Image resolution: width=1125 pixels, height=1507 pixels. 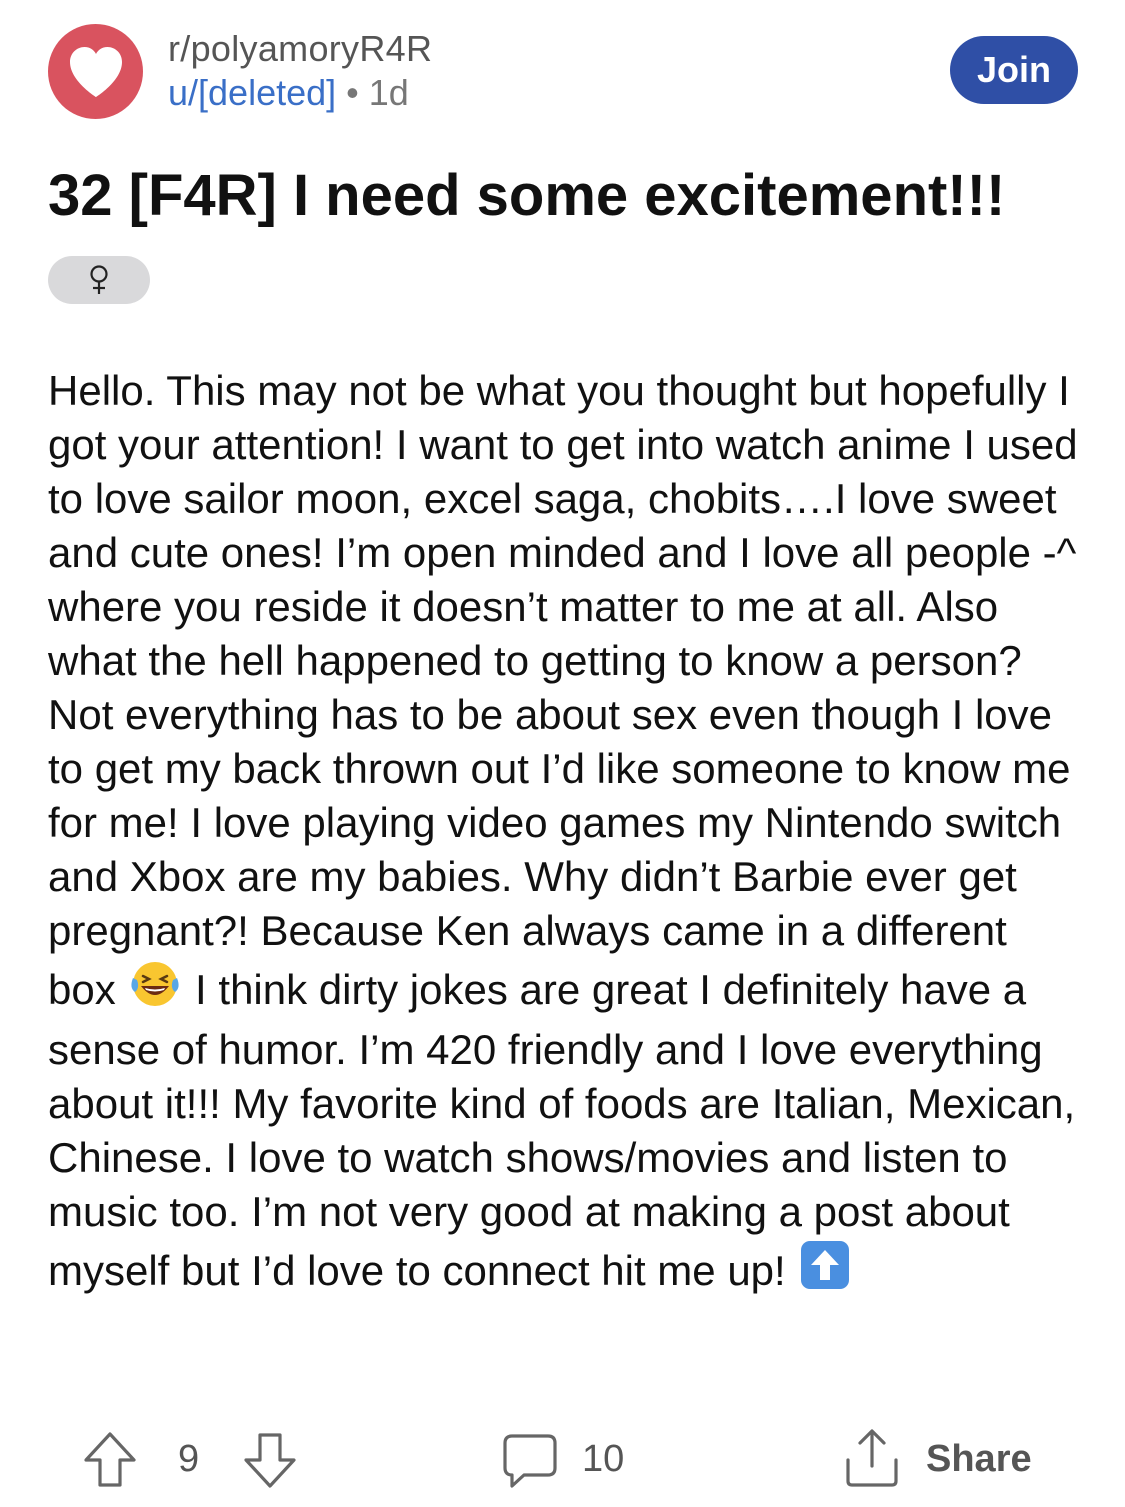 I want to click on subreddit-avatar, so click(x=95, y=71).